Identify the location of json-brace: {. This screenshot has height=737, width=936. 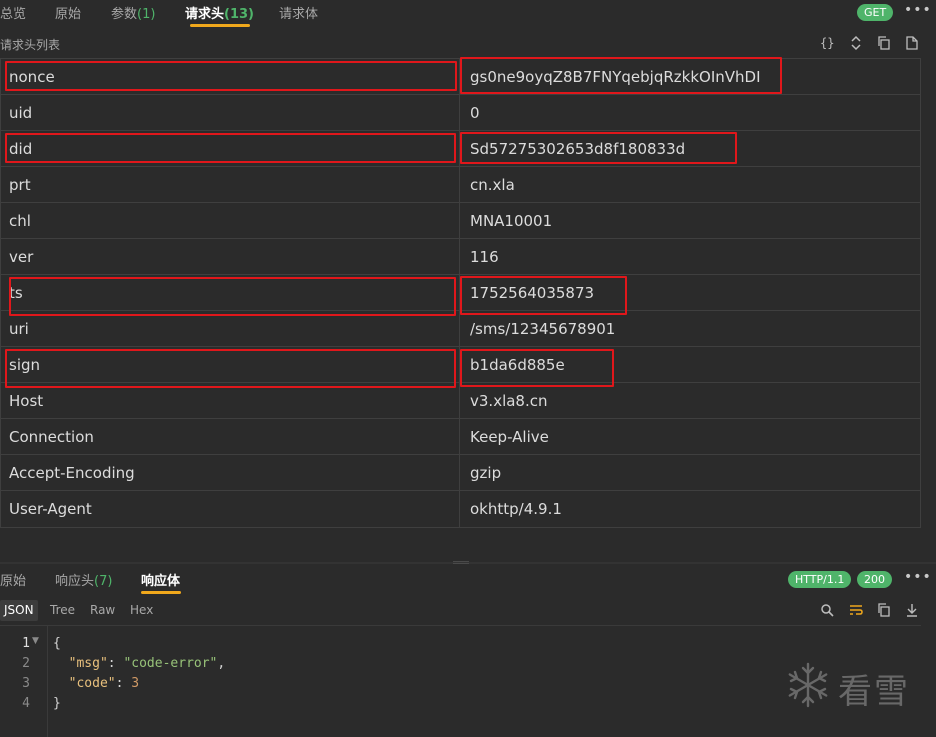
(57, 643).